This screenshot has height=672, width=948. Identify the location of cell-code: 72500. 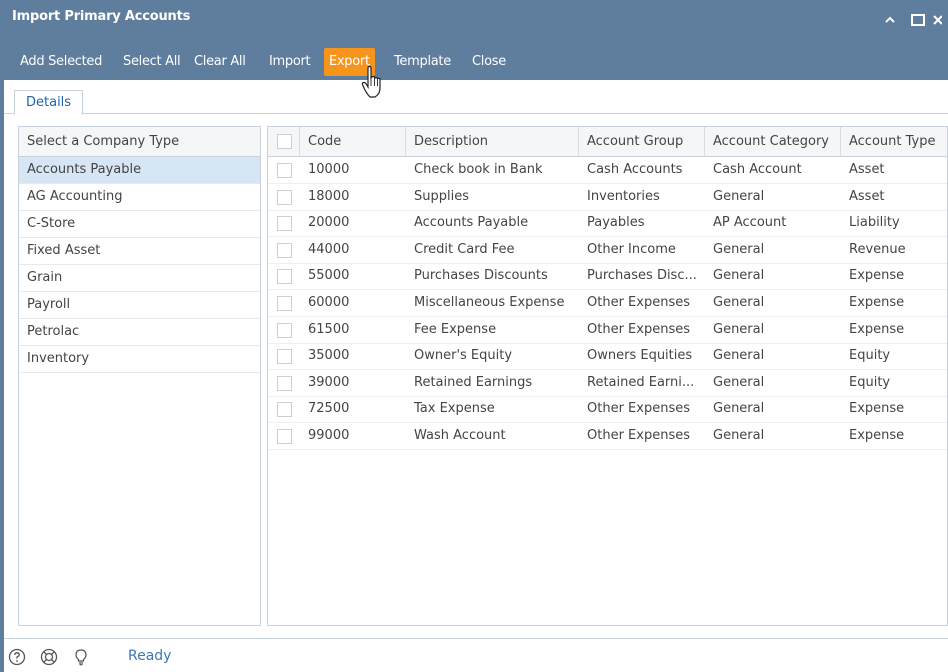
(329, 409).